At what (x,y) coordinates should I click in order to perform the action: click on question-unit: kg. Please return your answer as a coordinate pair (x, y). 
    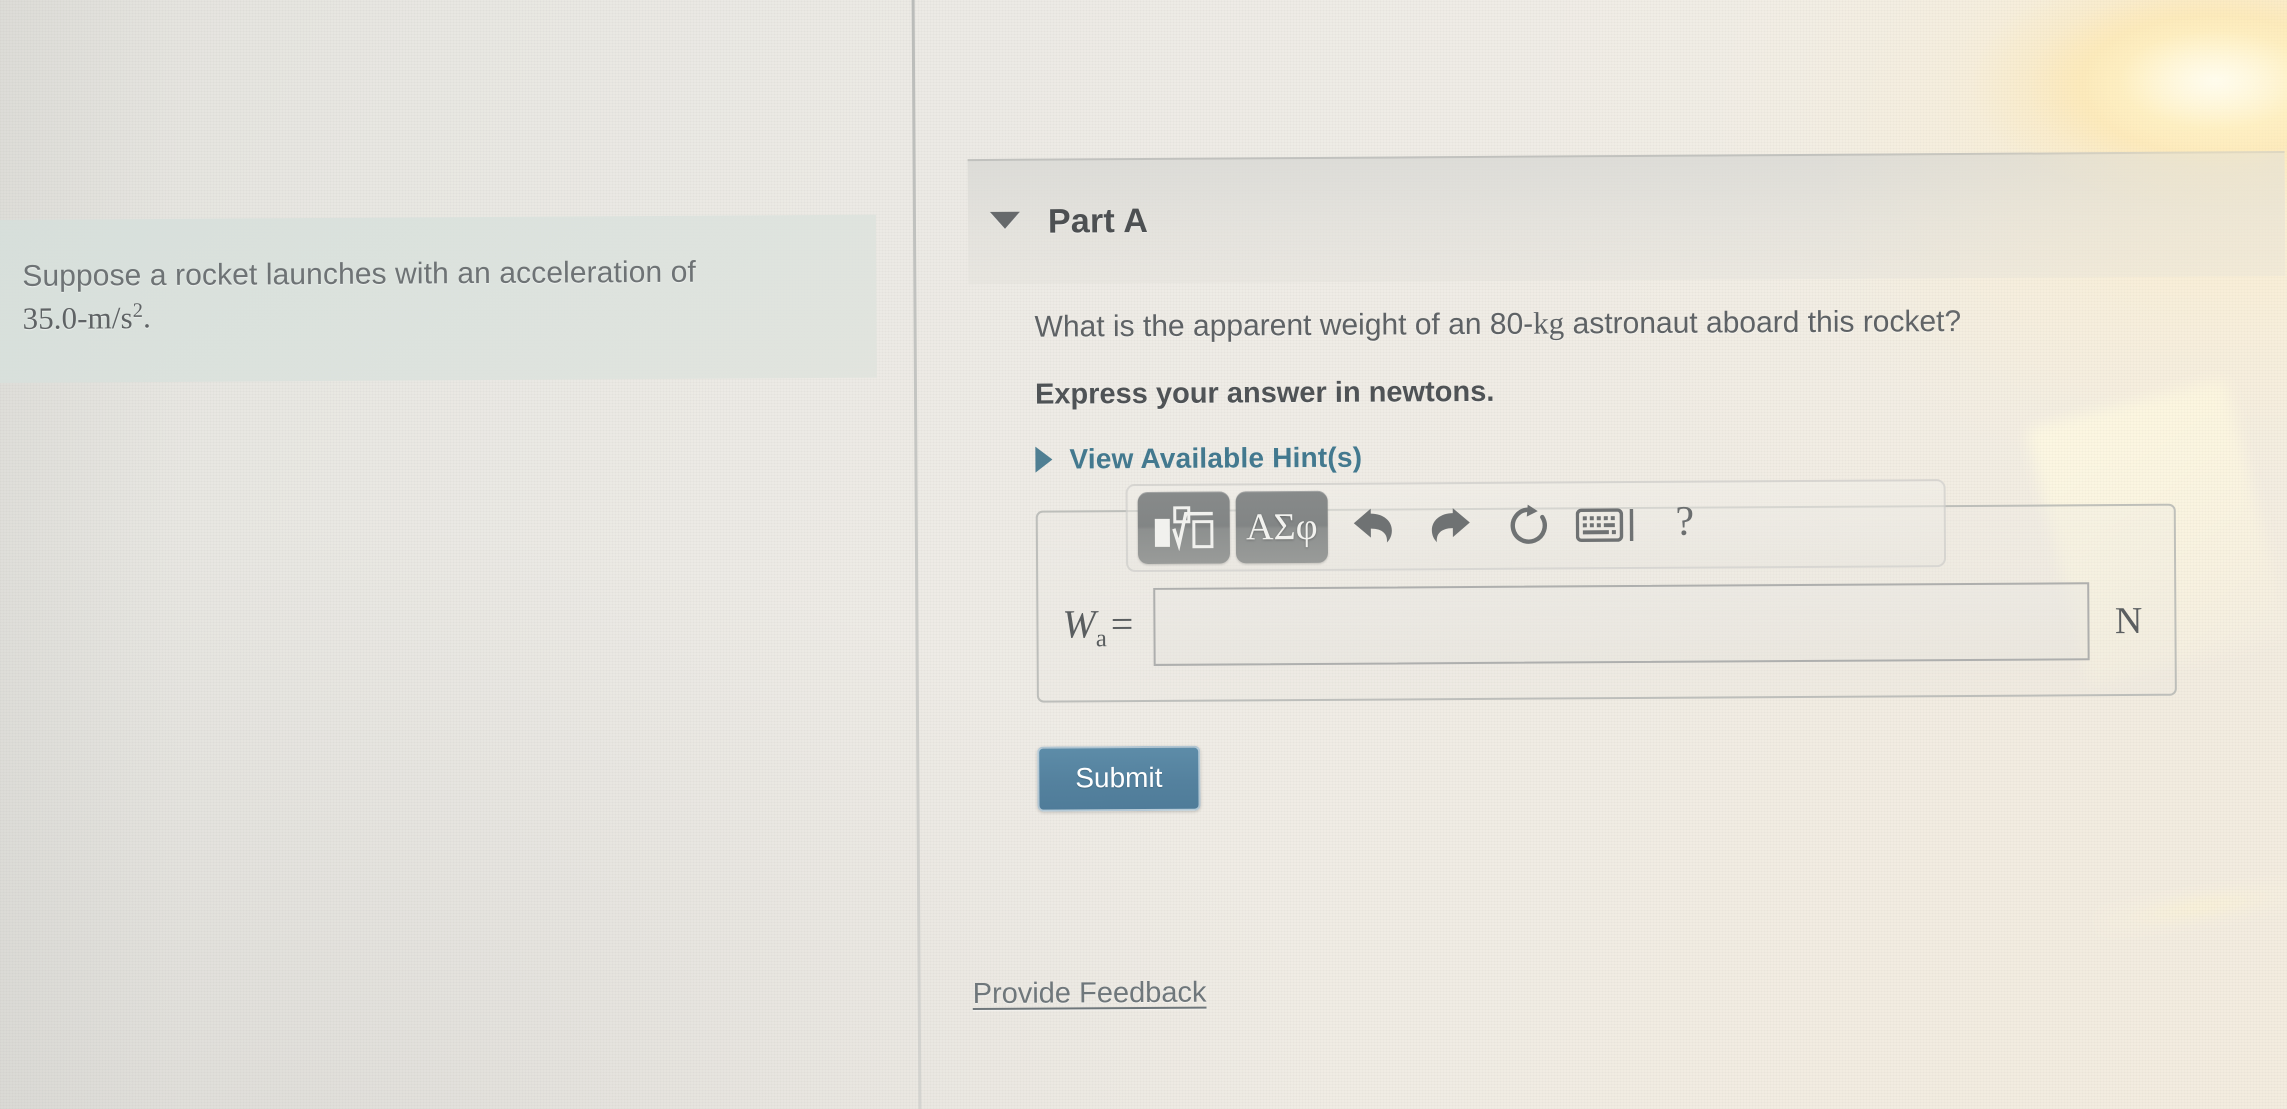
    Looking at the image, I should click on (1549, 323).